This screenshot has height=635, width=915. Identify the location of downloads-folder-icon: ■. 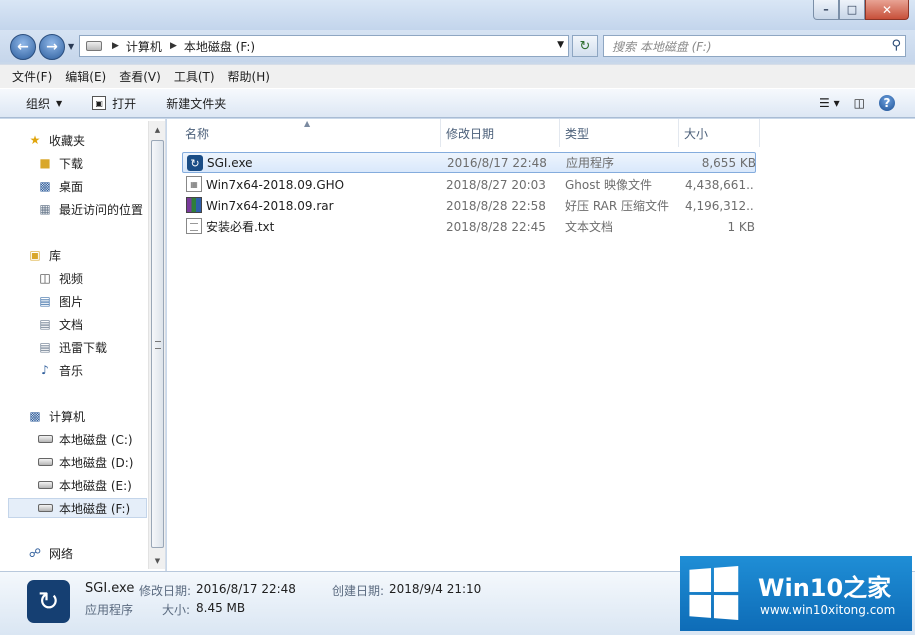
(45, 163).